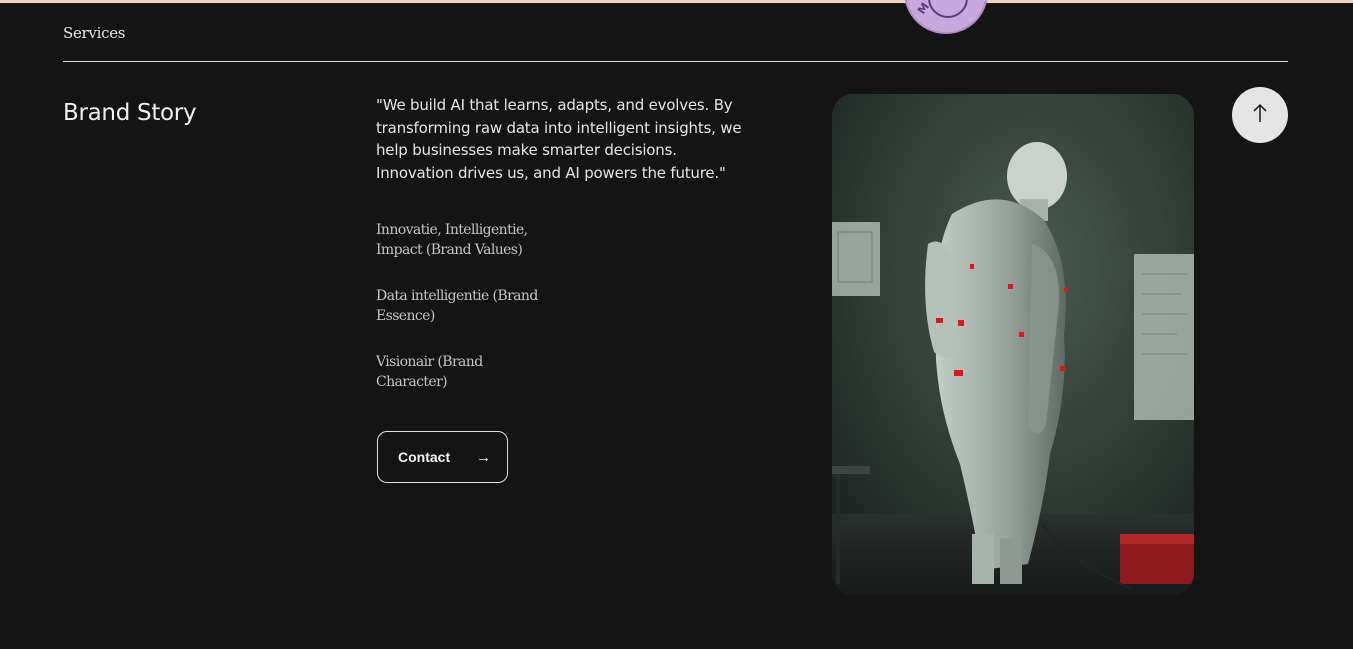 The width and height of the screenshot is (1353, 649). Describe the element at coordinates (484, 457) in the screenshot. I see `arrow-right-icon: →` at that location.